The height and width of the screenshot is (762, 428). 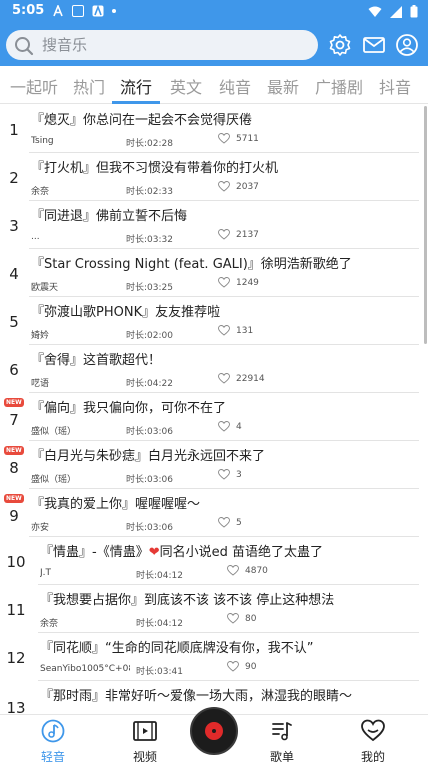 I want to click on nav-label: 视频, so click(x=144, y=756).